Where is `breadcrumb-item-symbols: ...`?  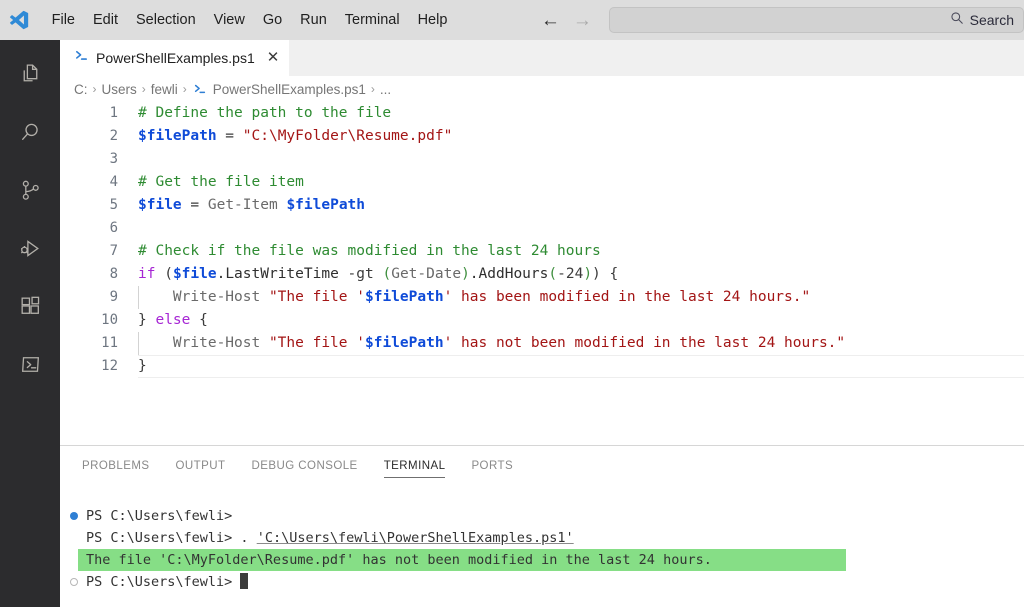 breadcrumb-item-symbols: ... is located at coordinates (385, 89).